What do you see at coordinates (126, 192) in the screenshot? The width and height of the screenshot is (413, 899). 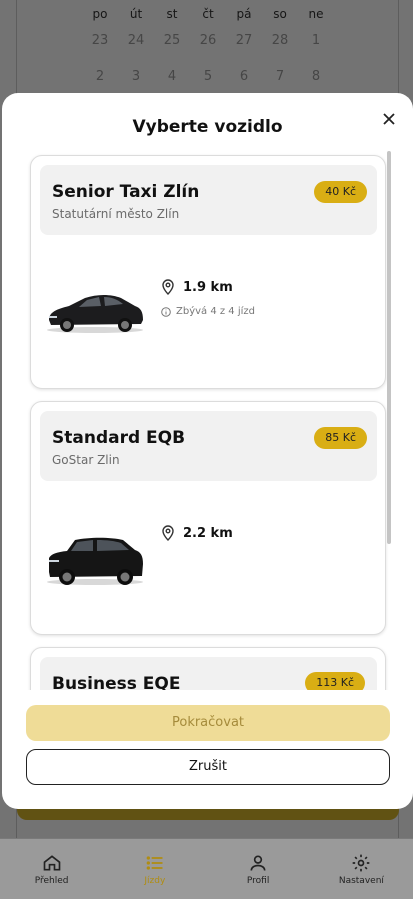 I see `vehicle-name: Senior Taxi Zlín` at bounding box center [126, 192].